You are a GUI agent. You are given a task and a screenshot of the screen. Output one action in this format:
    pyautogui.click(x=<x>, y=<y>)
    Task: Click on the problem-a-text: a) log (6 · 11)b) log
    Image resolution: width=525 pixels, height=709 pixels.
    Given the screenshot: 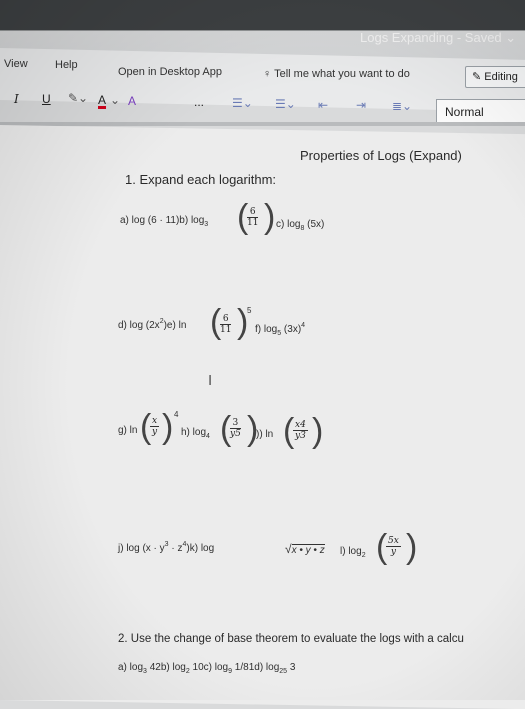 What is the action you would take?
    pyautogui.click(x=162, y=220)
    